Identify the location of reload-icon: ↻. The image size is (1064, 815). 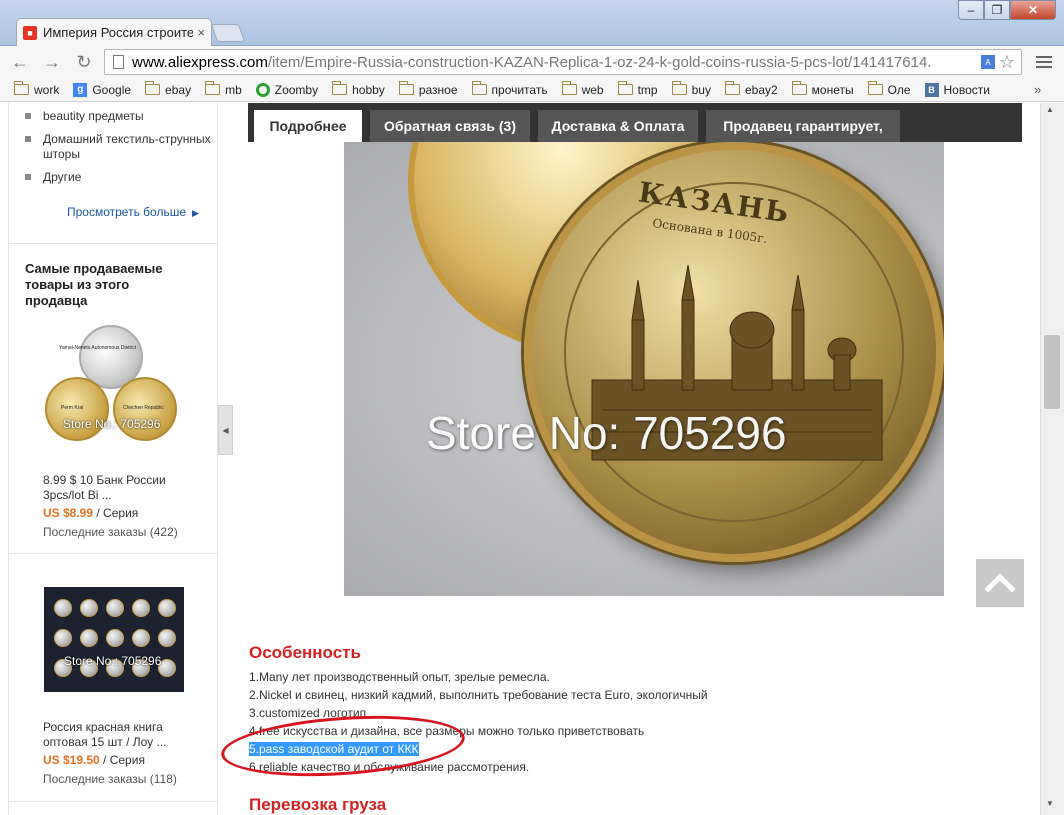
(84, 62).